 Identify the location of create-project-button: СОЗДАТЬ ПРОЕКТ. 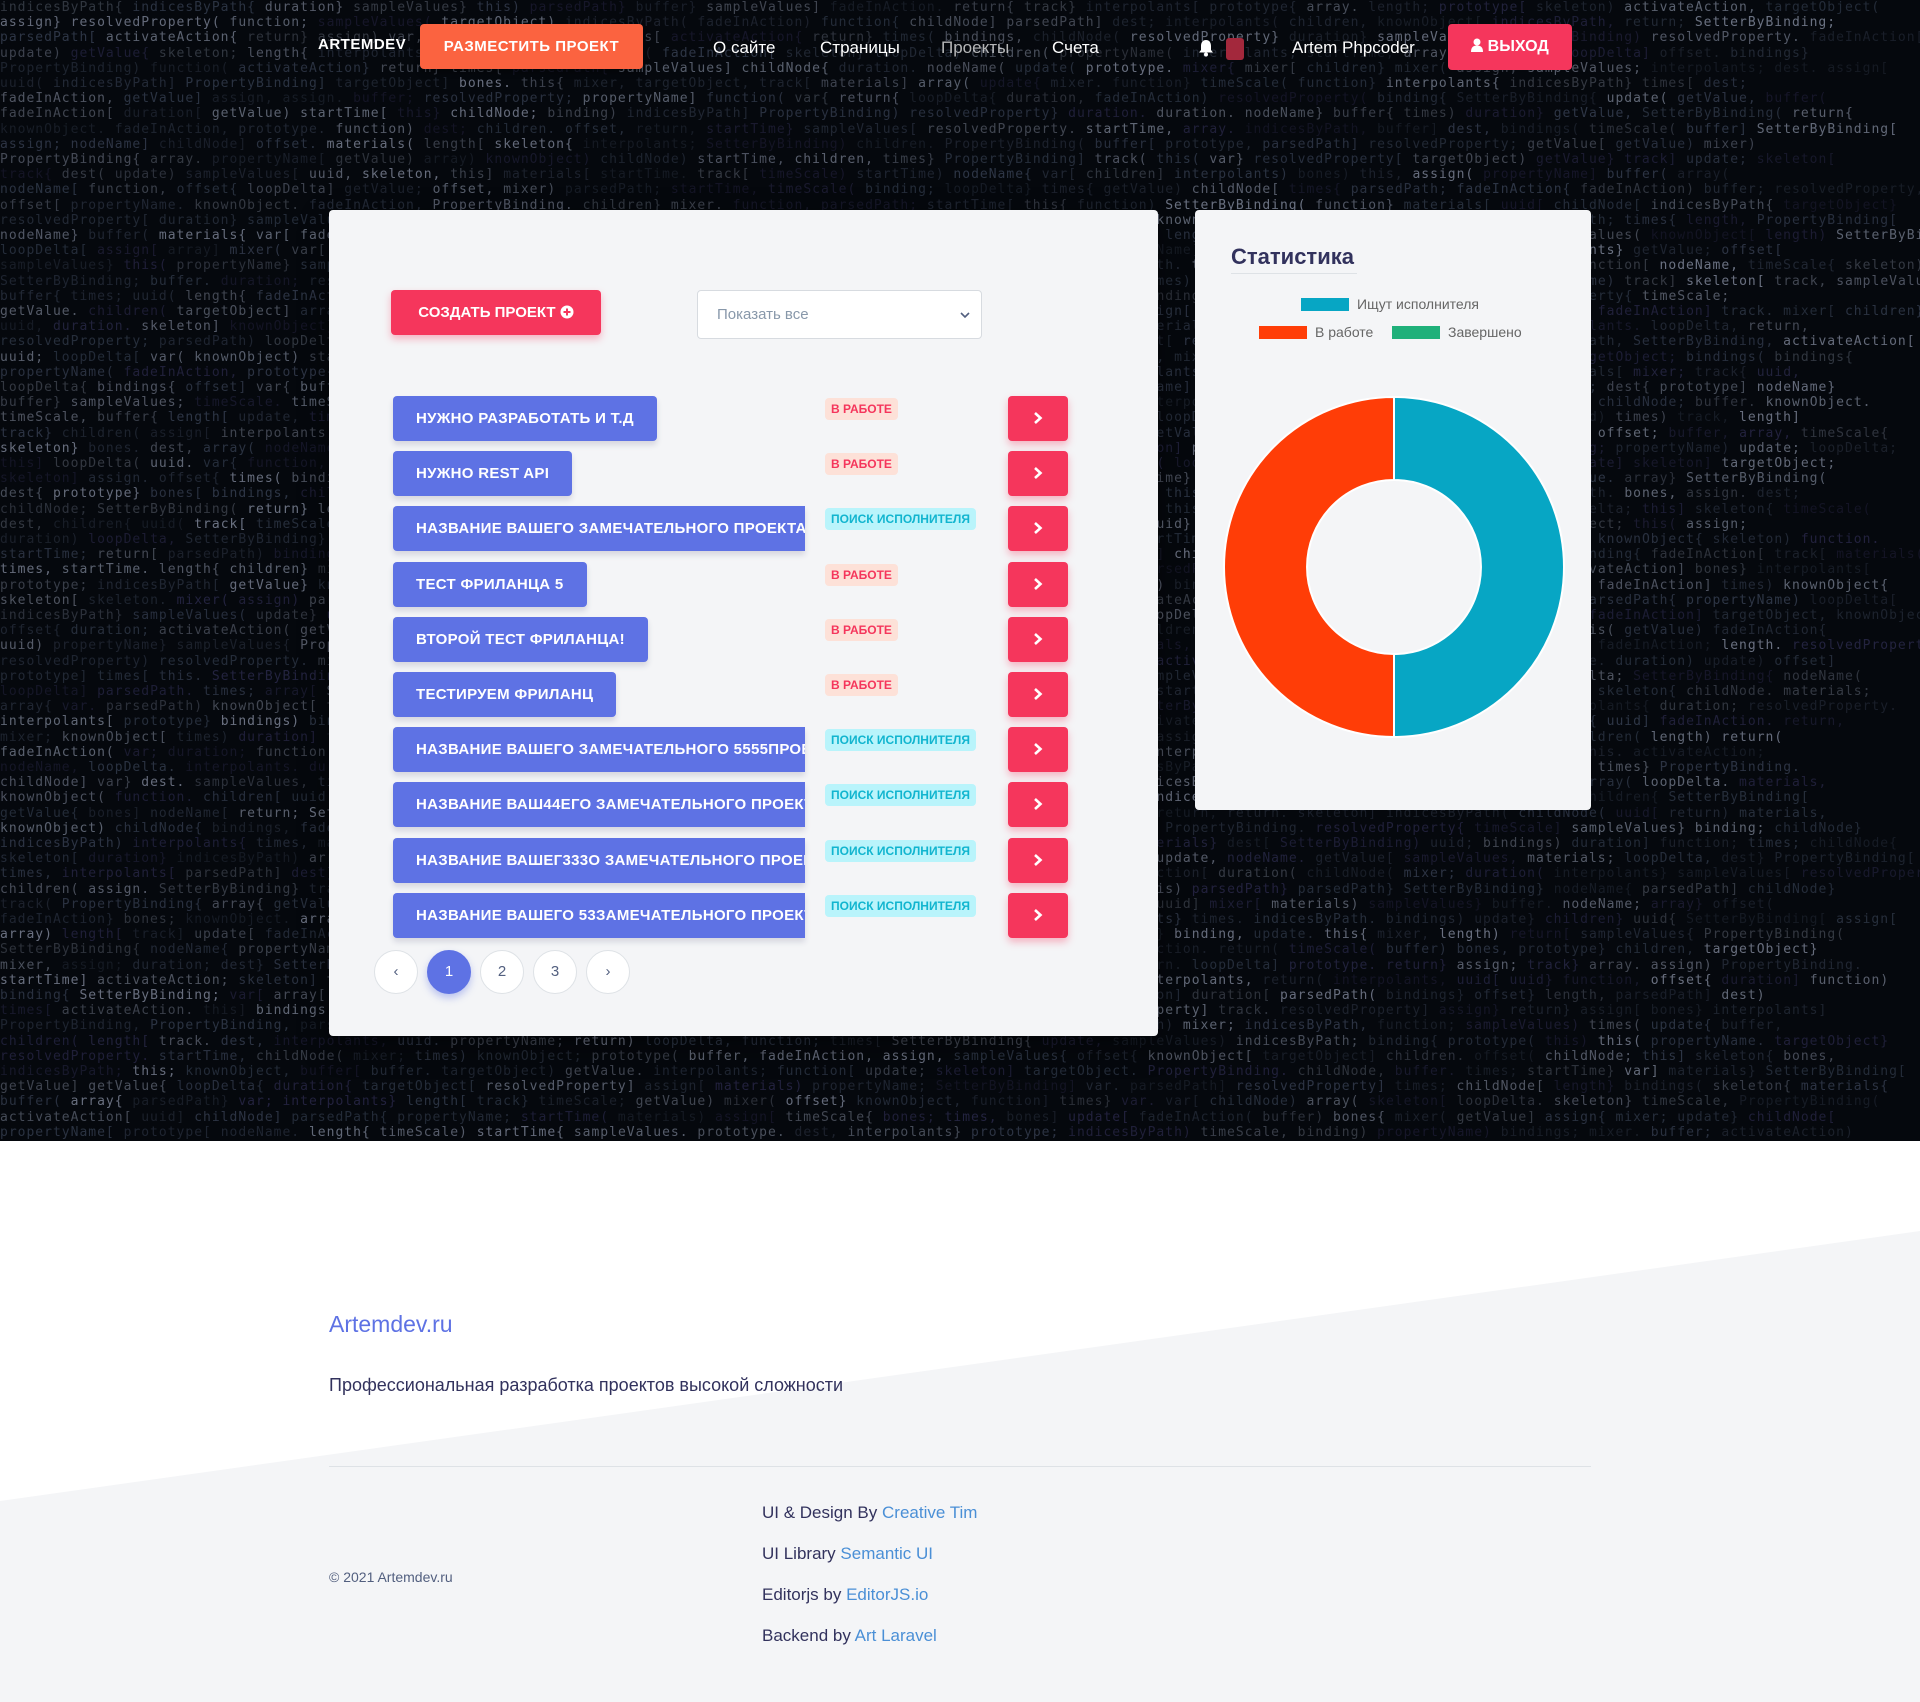
(496, 312).